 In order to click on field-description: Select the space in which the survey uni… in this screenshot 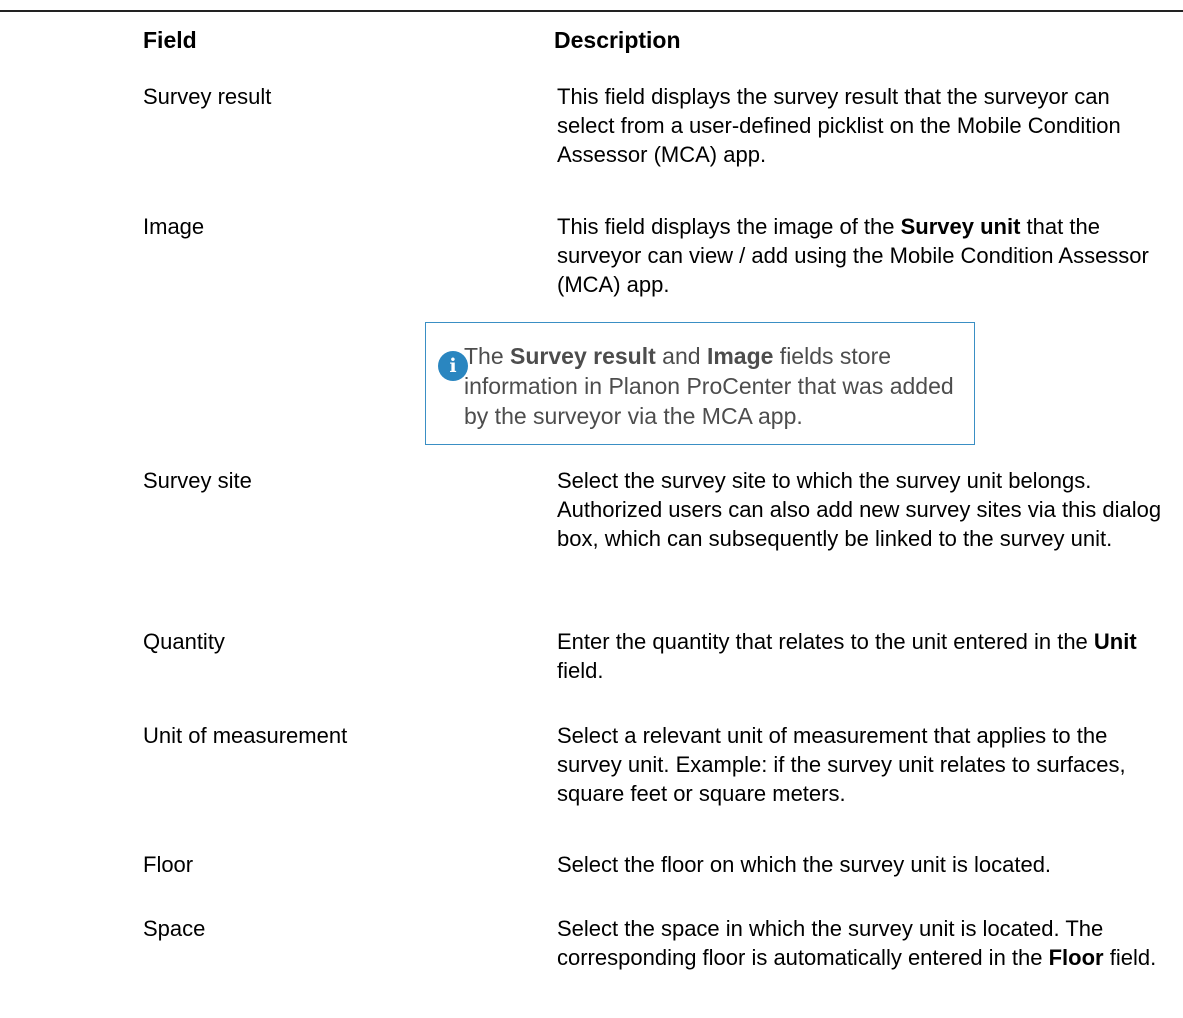, I will do `click(857, 943)`.